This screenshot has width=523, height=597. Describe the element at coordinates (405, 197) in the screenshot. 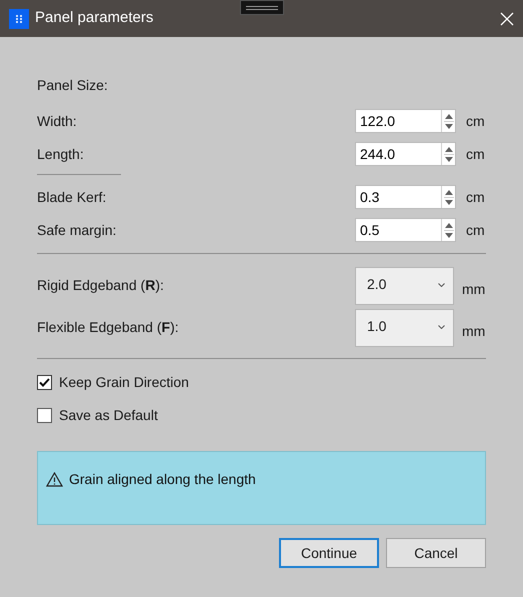

I see `number-field: 0.3` at that location.